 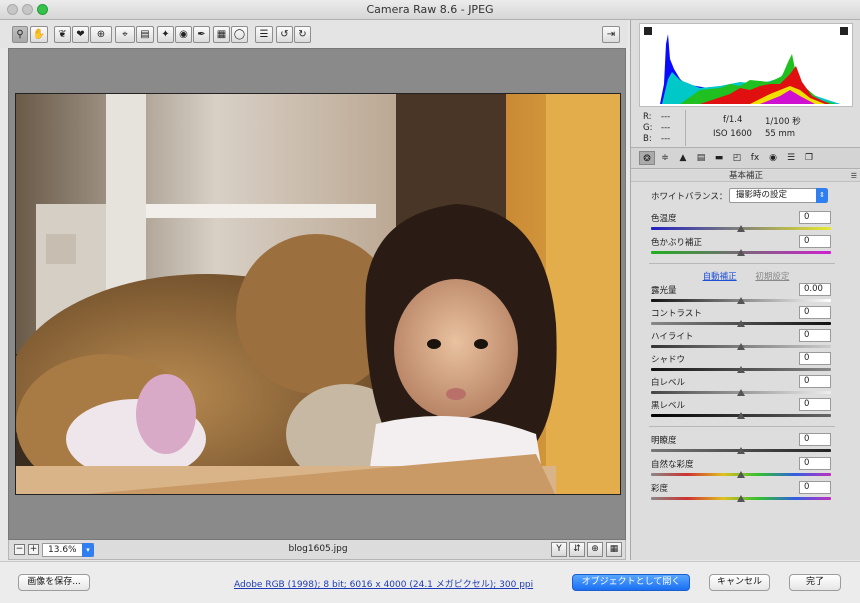 I want to click on tab-detail: ▲, so click(x=683, y=158).